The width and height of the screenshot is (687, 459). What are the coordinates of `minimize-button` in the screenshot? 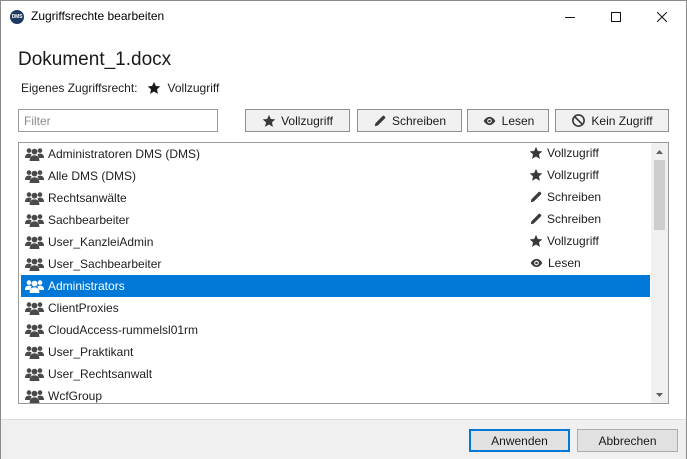 It's located at (570, 16).